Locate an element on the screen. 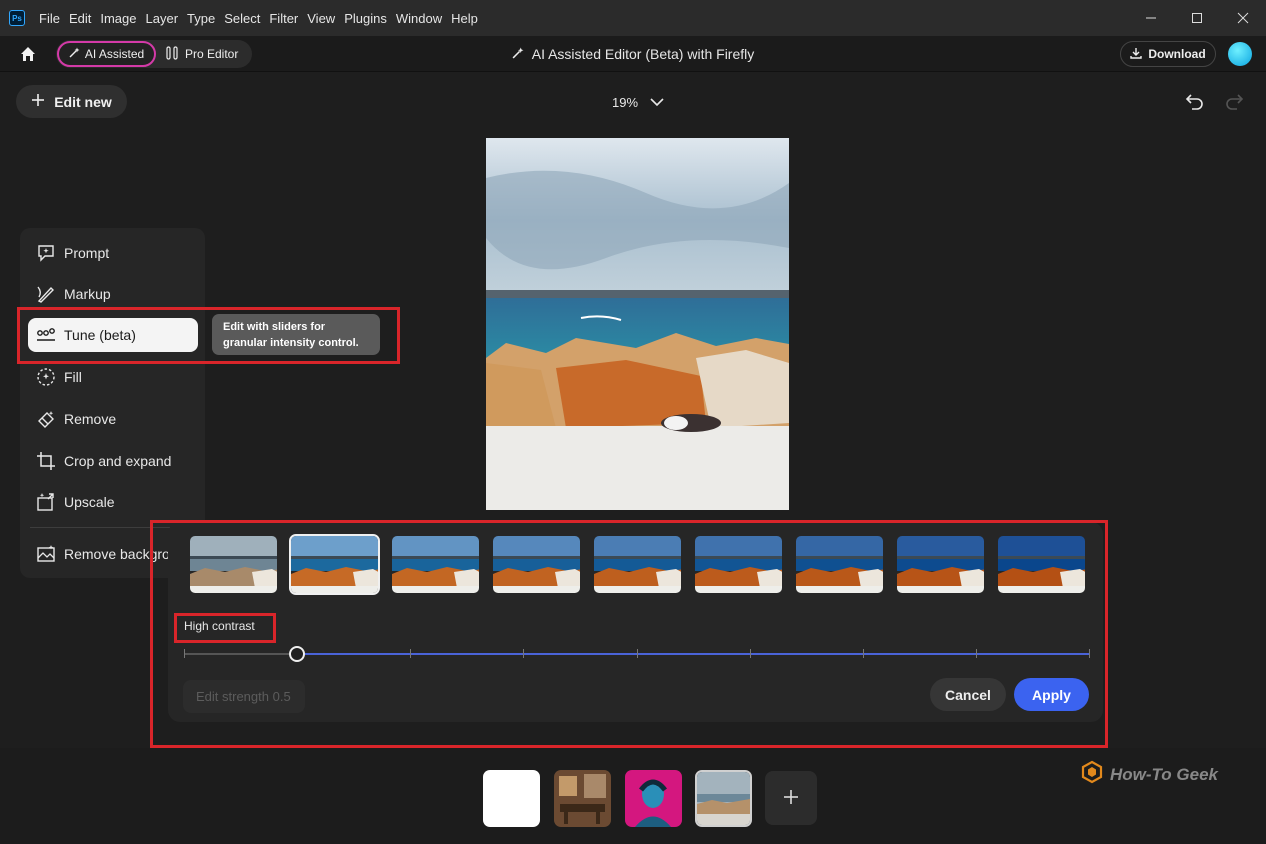 The image size is (1266, 844). redo-icon is located at coordinates (1234, 101).